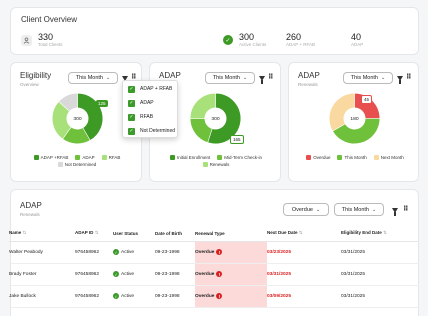 This screenshot has height=316, width=428. Describe the element at coordinates (239, 157) in the screenshot. I see `legend-item: Mid-Term Check-in` at that location.